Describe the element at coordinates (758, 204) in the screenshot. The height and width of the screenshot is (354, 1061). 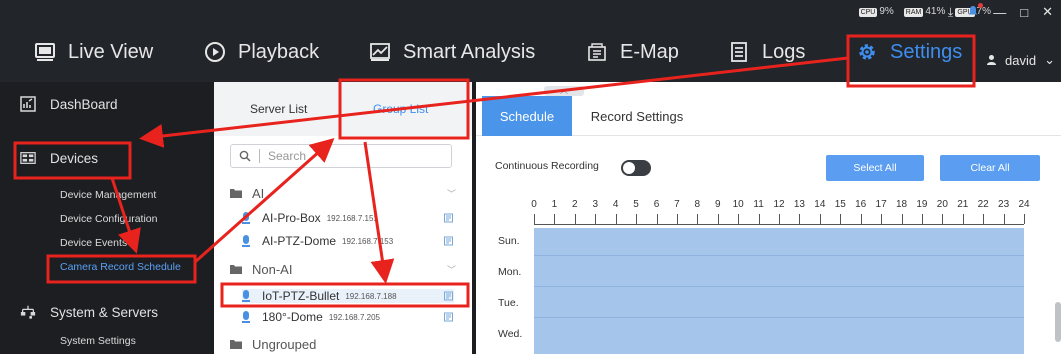
I see `hour-label: 11` at that location.